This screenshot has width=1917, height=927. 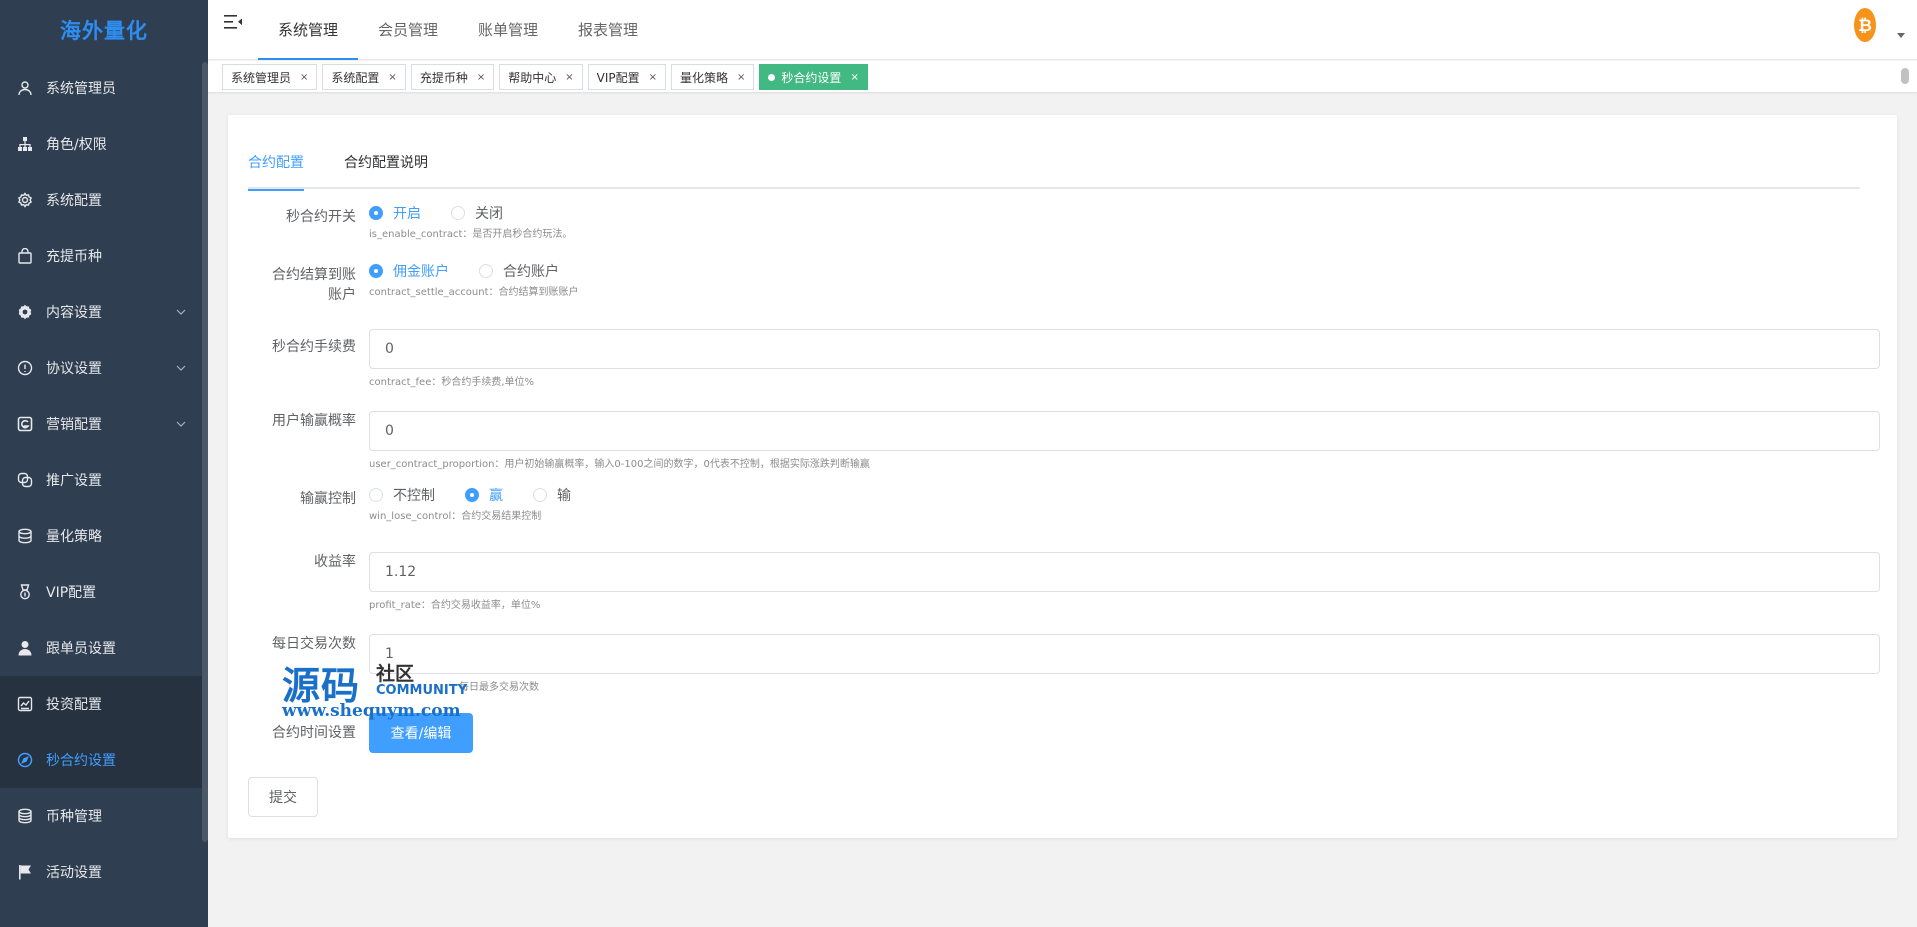 I want to click on sidebar-item-follower: 跟单员设置, so click(x=104, y=648).